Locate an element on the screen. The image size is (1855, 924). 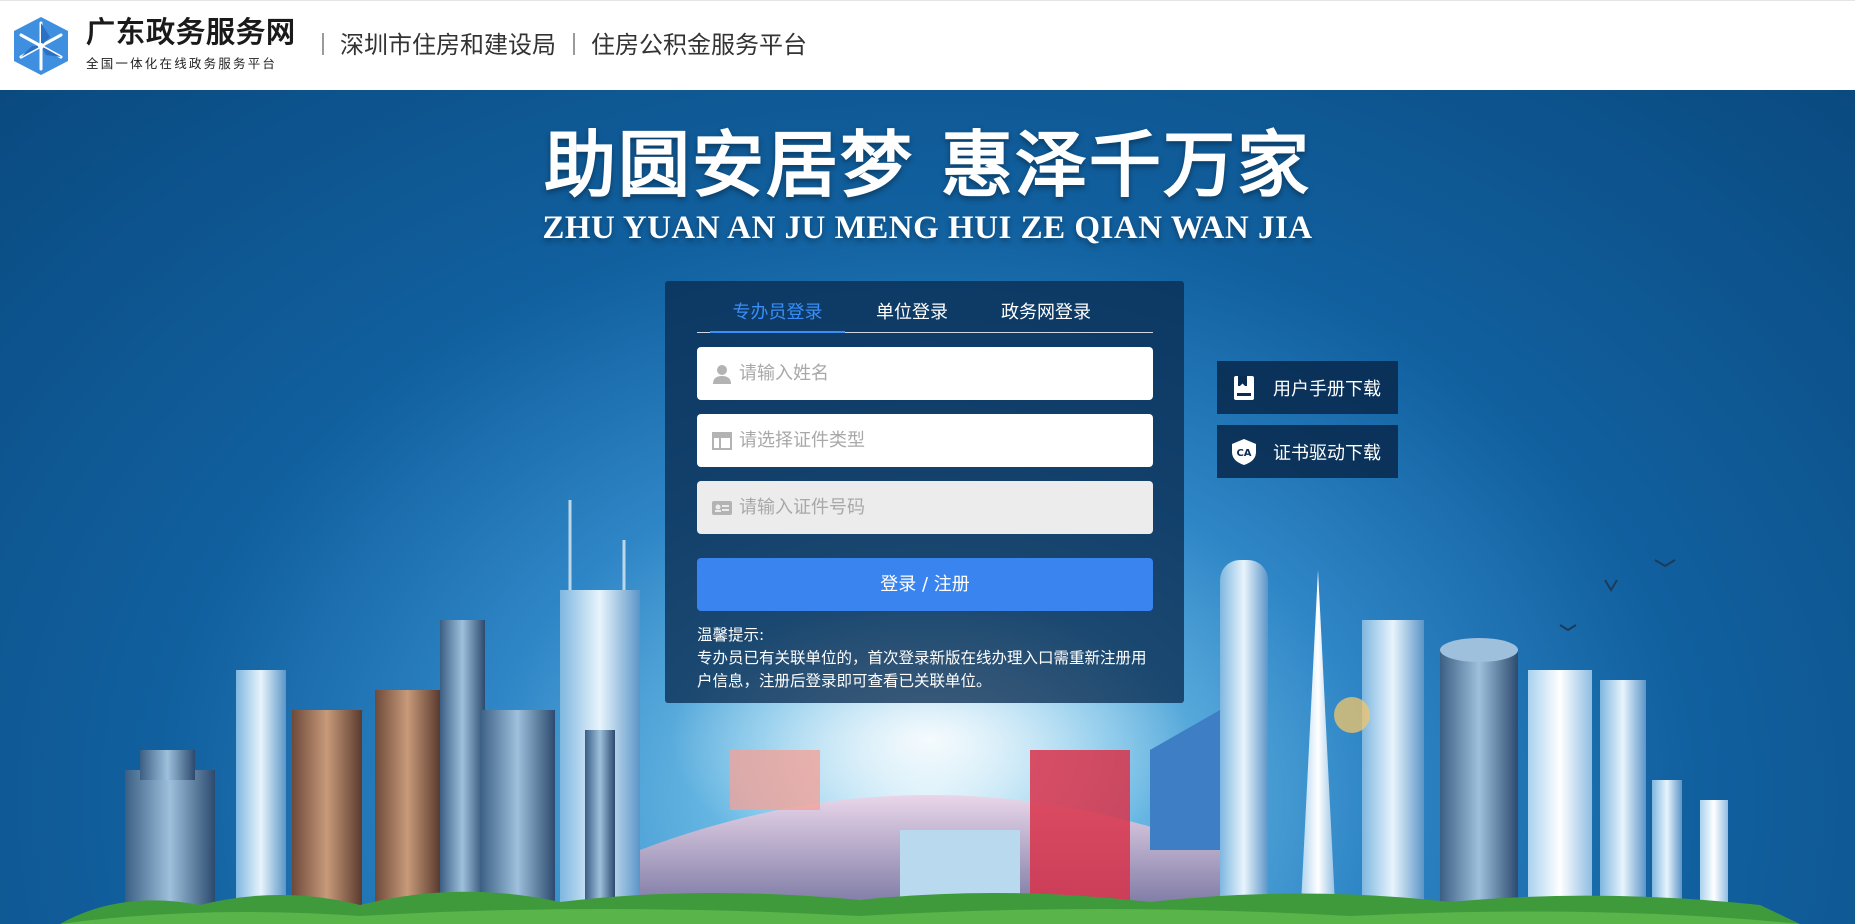
book-icon is located at coordinates (1244, 387).